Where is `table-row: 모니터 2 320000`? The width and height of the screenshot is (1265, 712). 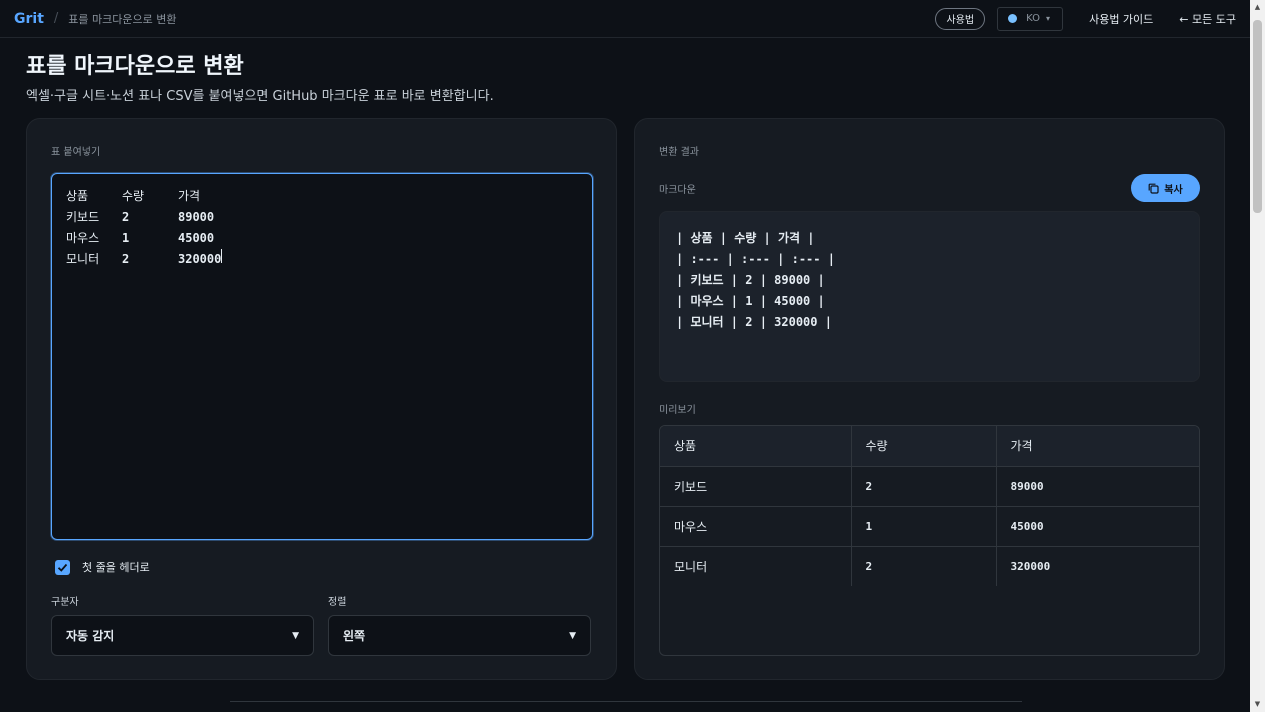 table-row: 모니터 2 320000 is located at coordinates (929, 566).